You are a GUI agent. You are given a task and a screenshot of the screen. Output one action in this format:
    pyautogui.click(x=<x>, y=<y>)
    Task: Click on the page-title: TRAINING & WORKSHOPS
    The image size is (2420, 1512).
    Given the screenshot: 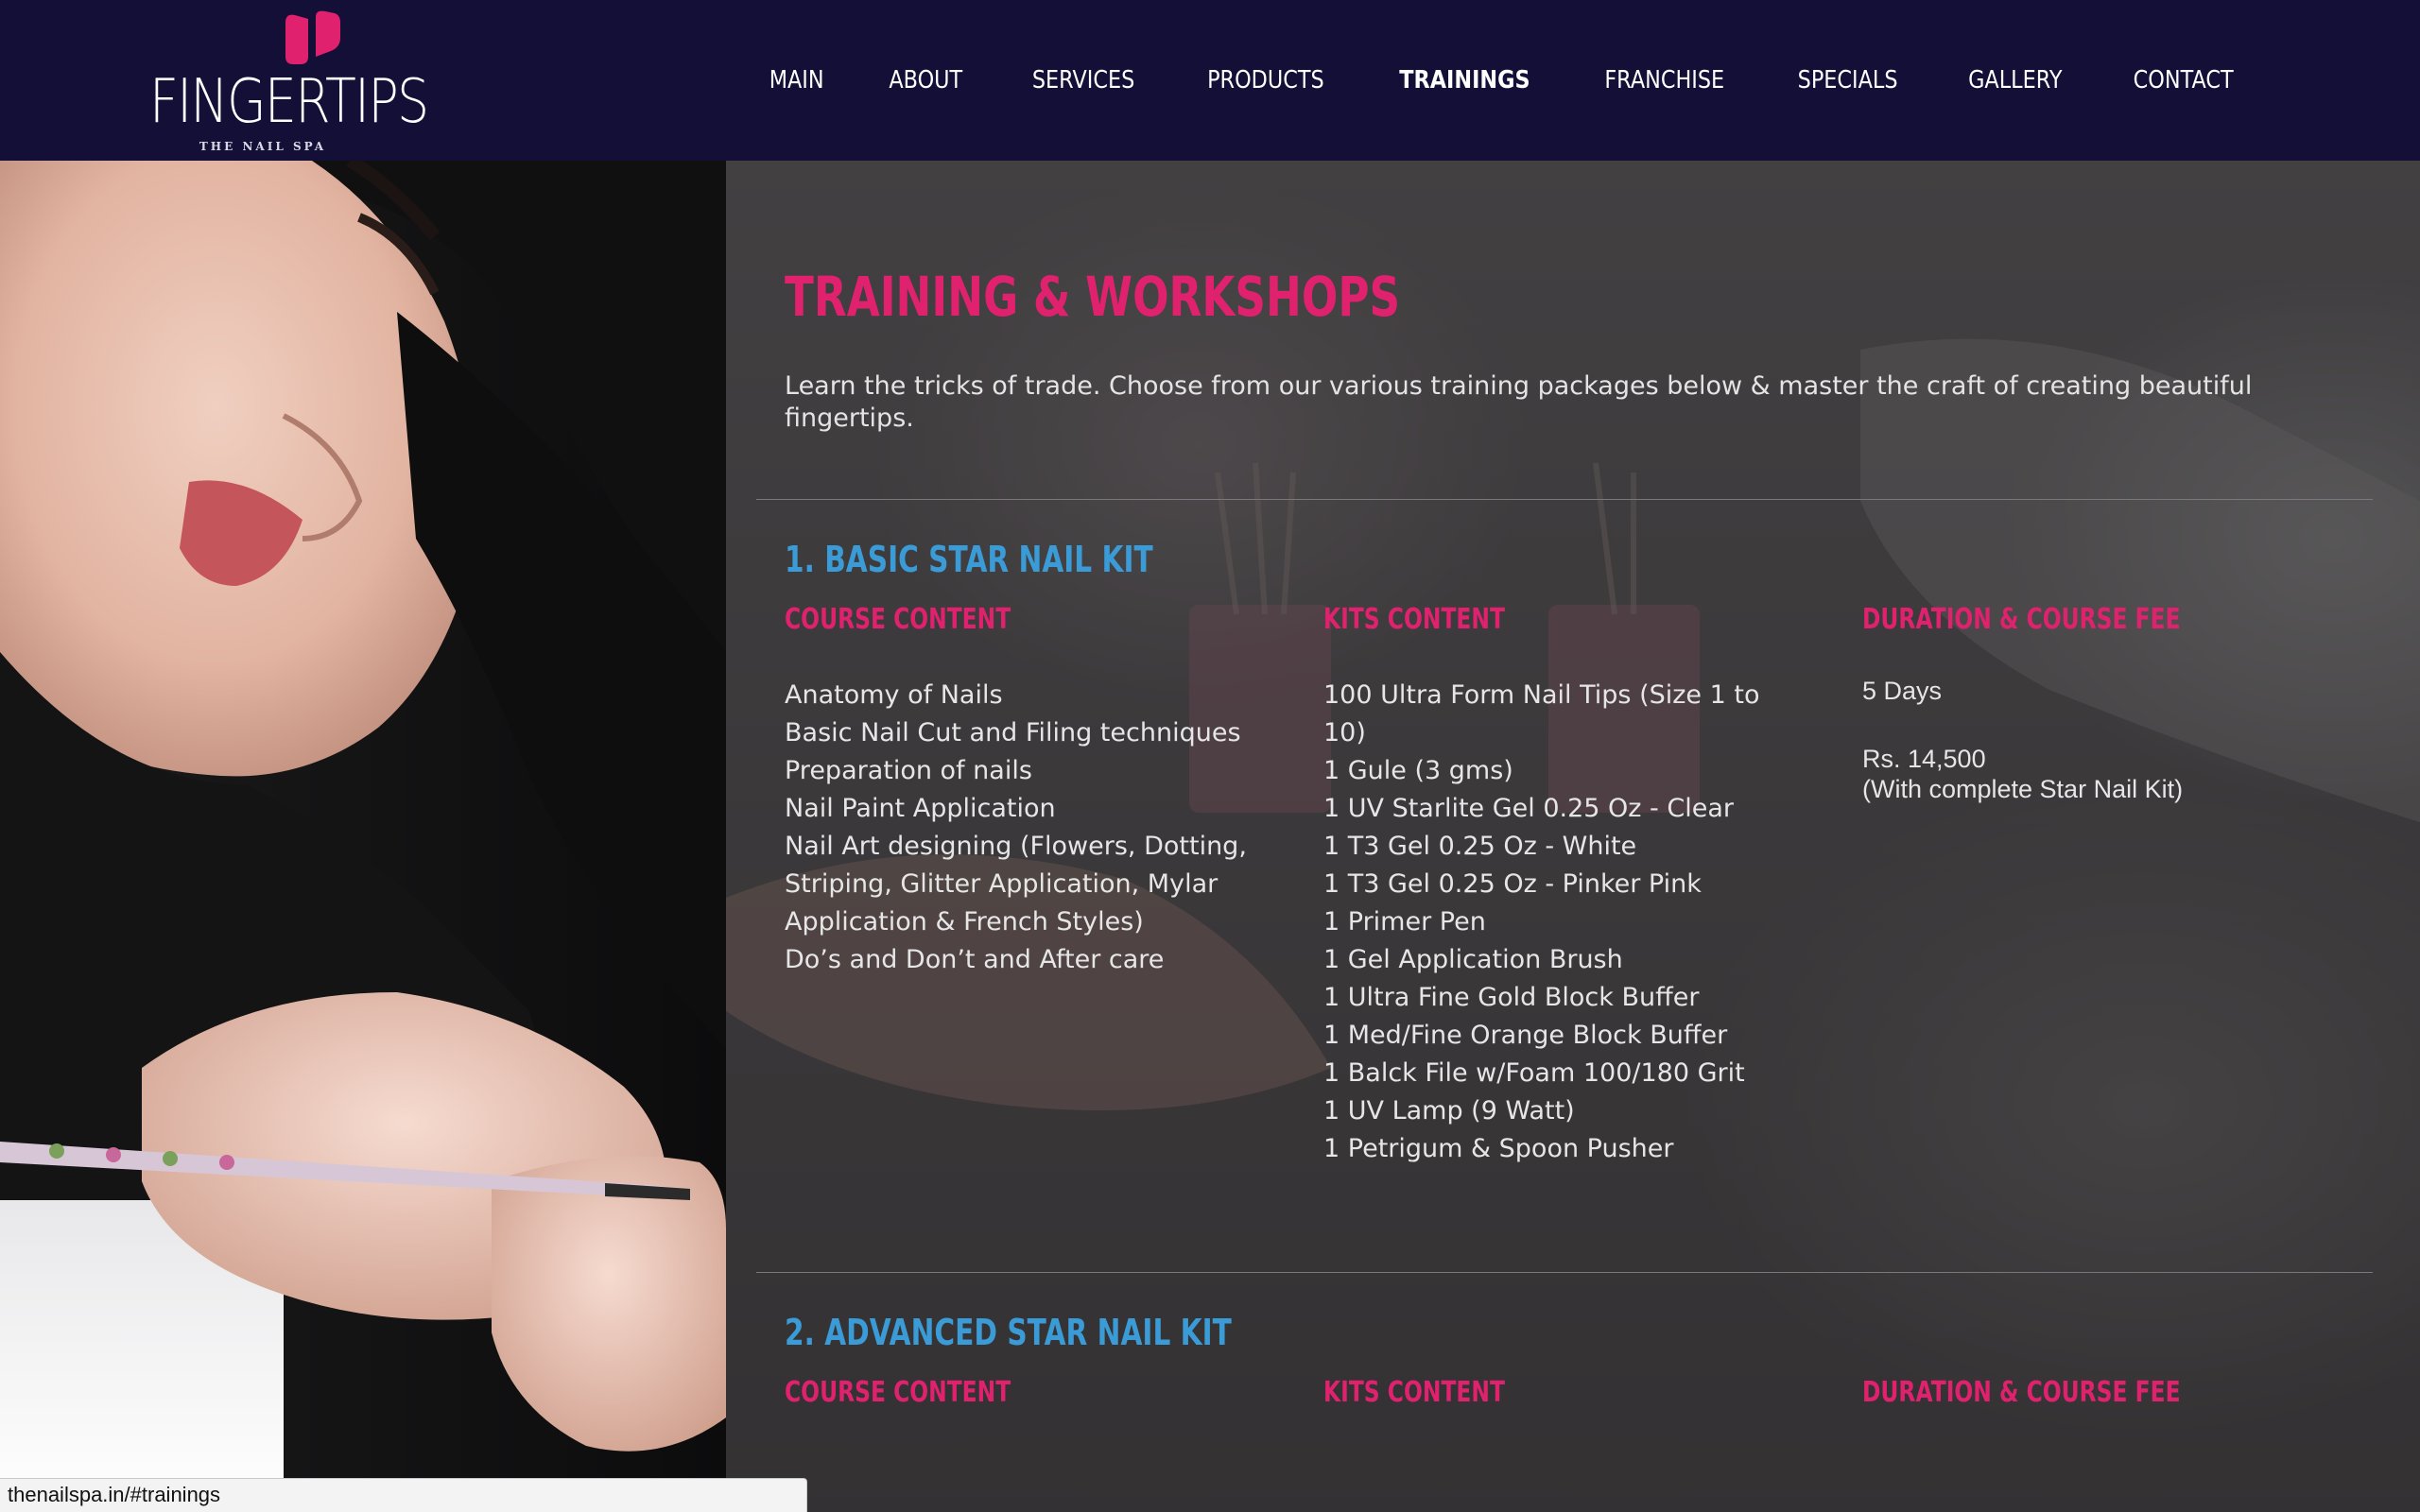 What is the action you would take?
    pyautogui.click(x=1093, y=297)
    